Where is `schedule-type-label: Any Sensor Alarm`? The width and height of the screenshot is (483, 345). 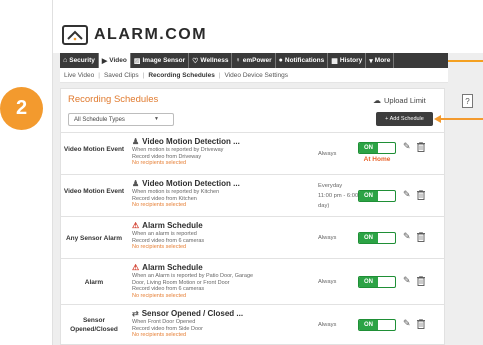
schedule-type-label: Any Sensor Alarm is located at coordinates (94, 238).